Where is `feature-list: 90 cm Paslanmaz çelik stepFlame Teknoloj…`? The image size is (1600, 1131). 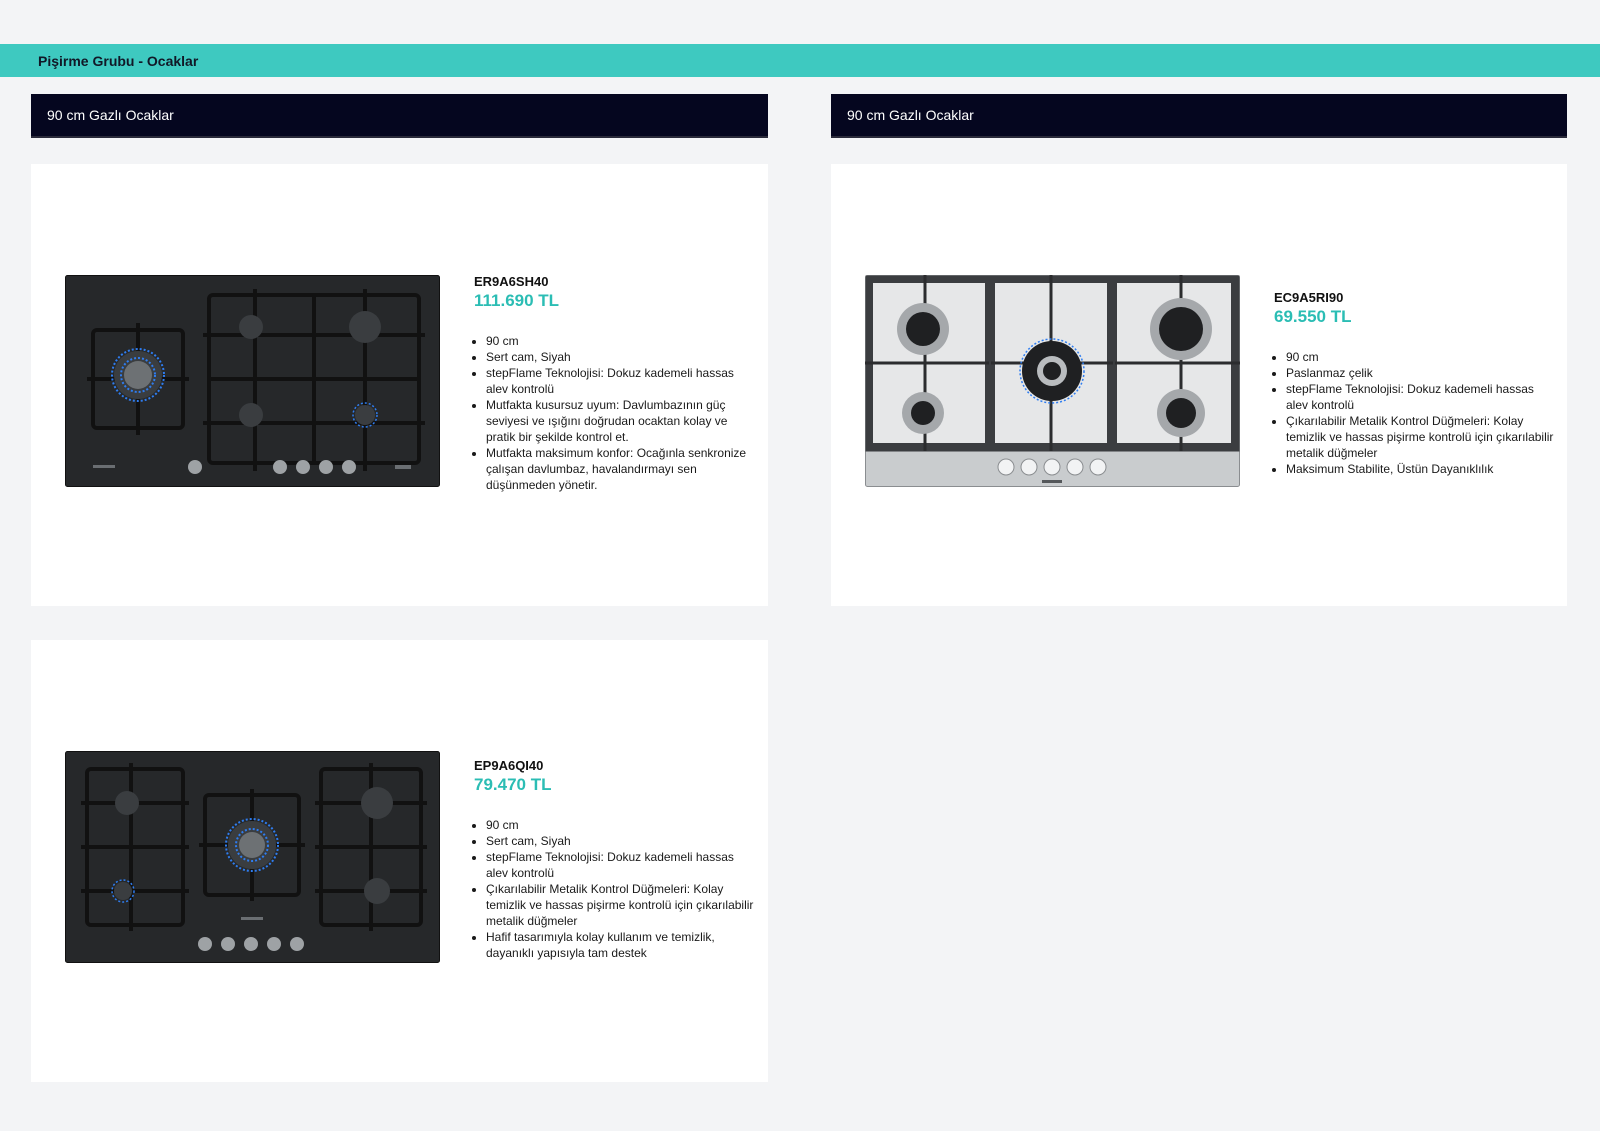
feature-list: 90 cm Paslanmaz çelik stepFlame Teknoloj… is located at coordinates (1416, 413).